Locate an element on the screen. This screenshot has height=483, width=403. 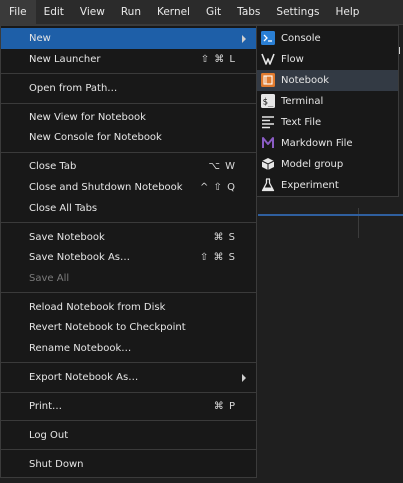
menu-git: Git is located at coordinates (213, 12).